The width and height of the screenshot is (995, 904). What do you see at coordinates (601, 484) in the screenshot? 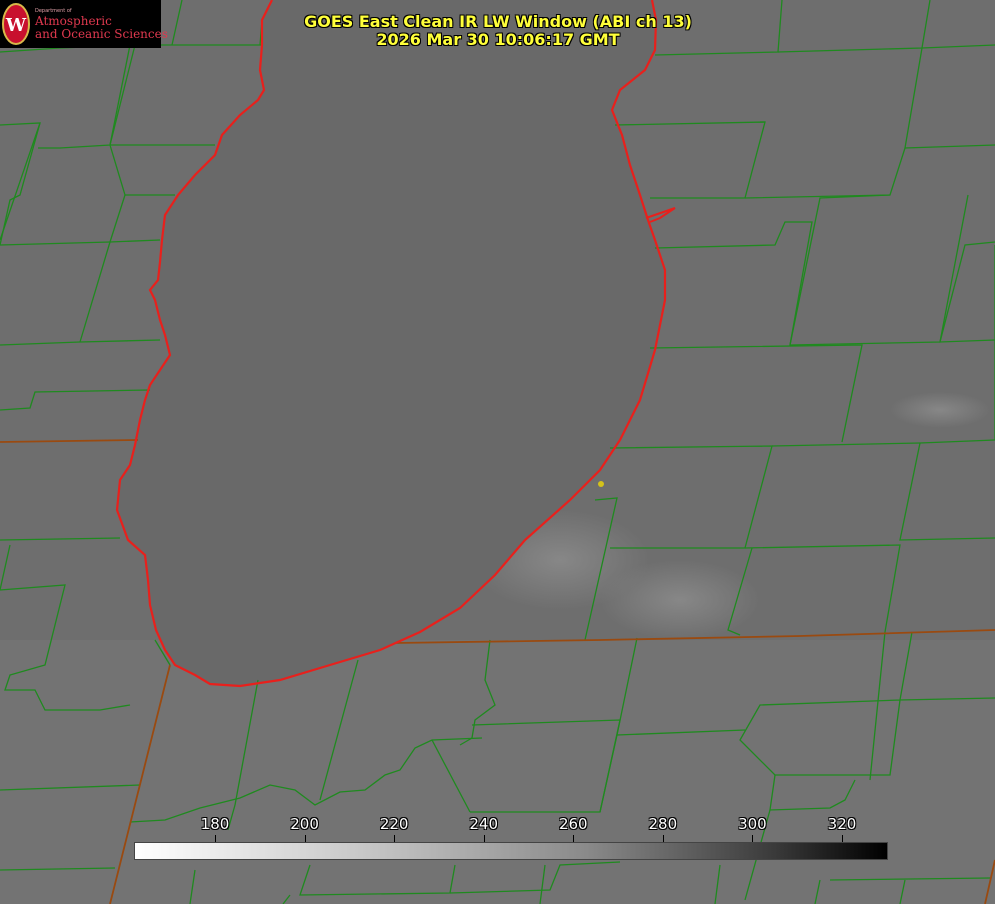
I see `station-marker` at bounding box center [601, 484].